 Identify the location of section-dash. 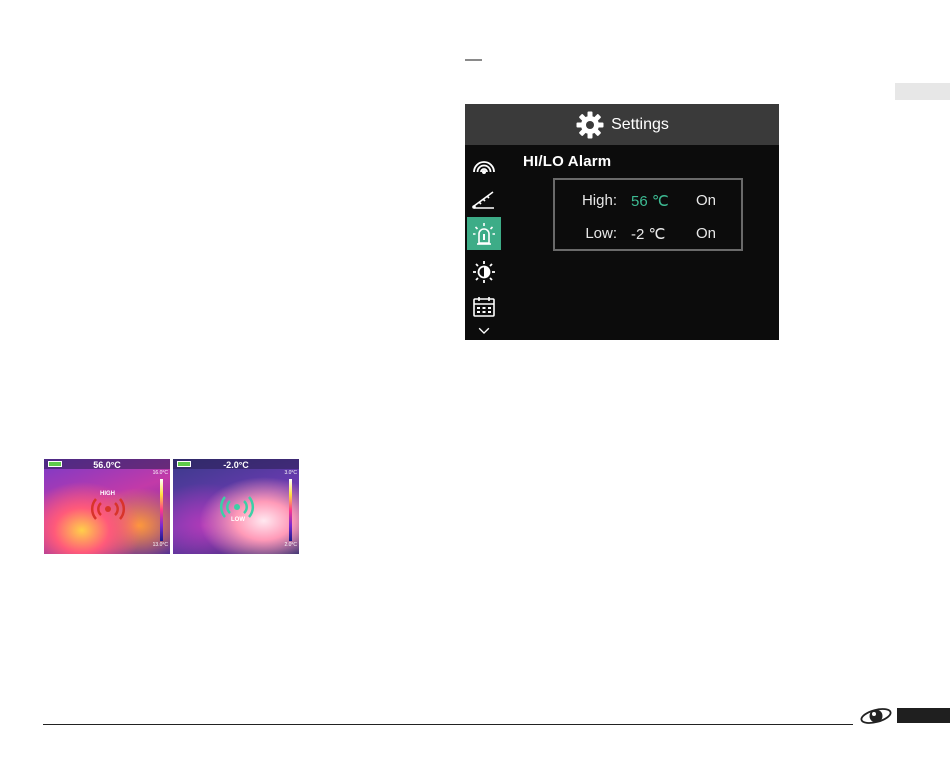
(473, 60).